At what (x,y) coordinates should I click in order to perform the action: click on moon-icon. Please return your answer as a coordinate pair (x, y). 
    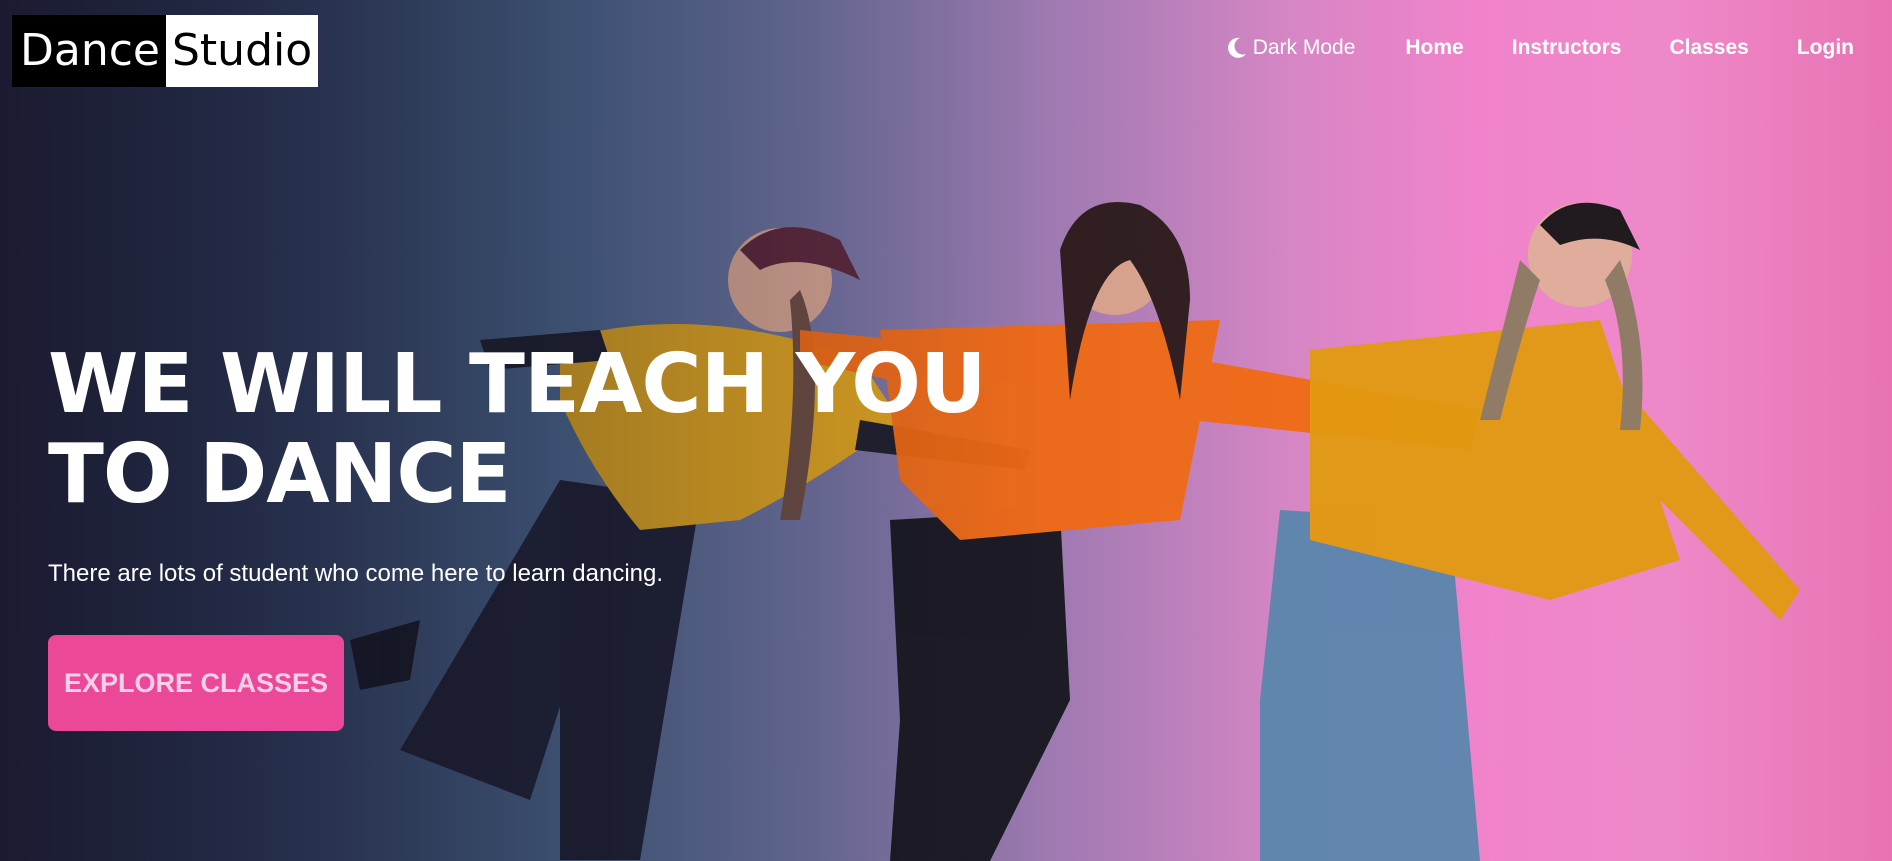
    Looking at the image, I should click on (1236, 47).